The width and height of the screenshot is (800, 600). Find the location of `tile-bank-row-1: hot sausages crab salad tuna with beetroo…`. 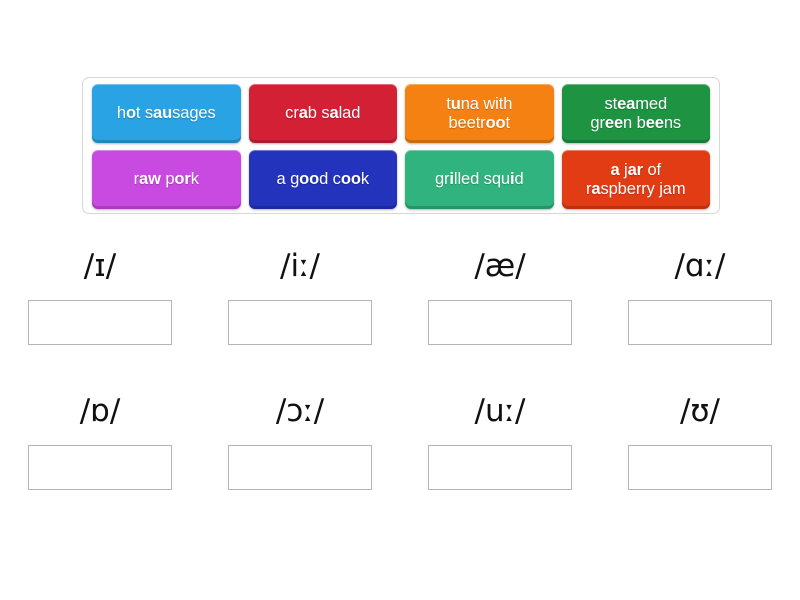

tile-bank-row-1: hot sausages crab salad tuna with beetroo… is located at coordinates (401, 113).